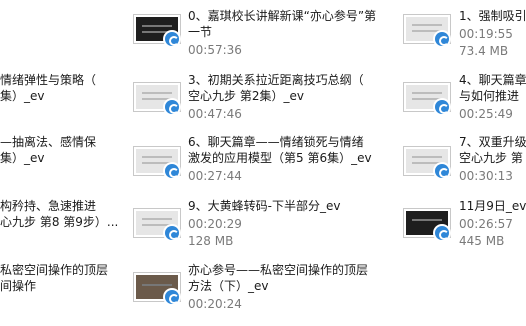  What do you see at coordinates (492, 16) in the screenshot?
I see `file-name-line-1: 1、强制吸引` at bounding box center [492, 16].